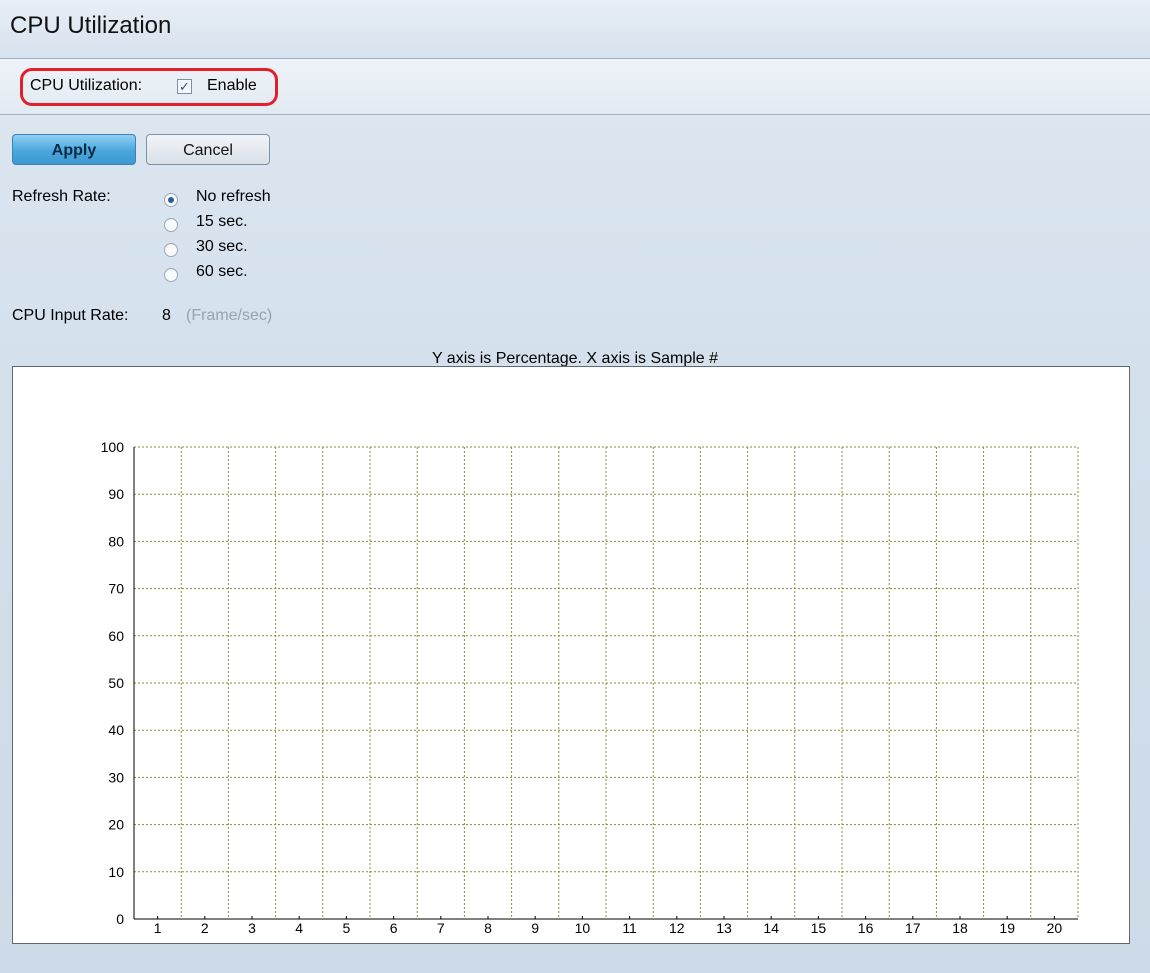 The image size is (1150, 973). Describe the element at coordinates (116, 872) in the screenshot. I see `y-tick-label: 10` at that location.